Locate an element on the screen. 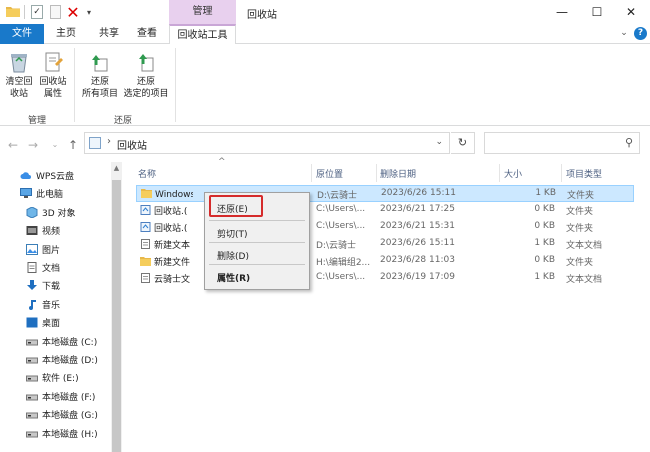 This screenshot has width=650, height=452. nav-item: 3D 对象 is located at coordinates (51, 214).